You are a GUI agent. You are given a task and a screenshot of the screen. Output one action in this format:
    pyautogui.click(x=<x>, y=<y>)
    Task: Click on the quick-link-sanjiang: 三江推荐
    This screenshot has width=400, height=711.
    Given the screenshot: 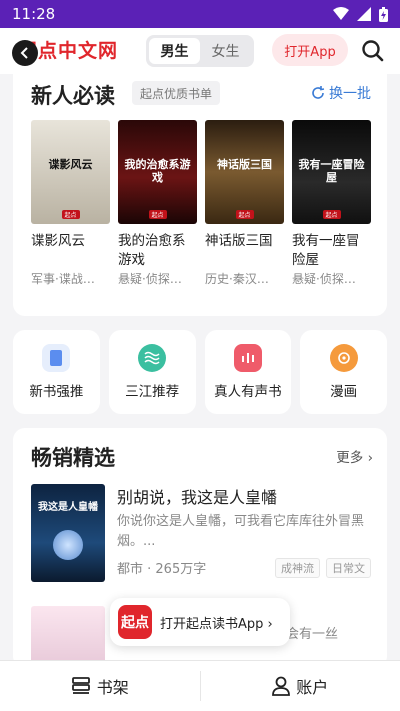 What is the action you would take?
    pyautogui.click(x=152, y=372)
    